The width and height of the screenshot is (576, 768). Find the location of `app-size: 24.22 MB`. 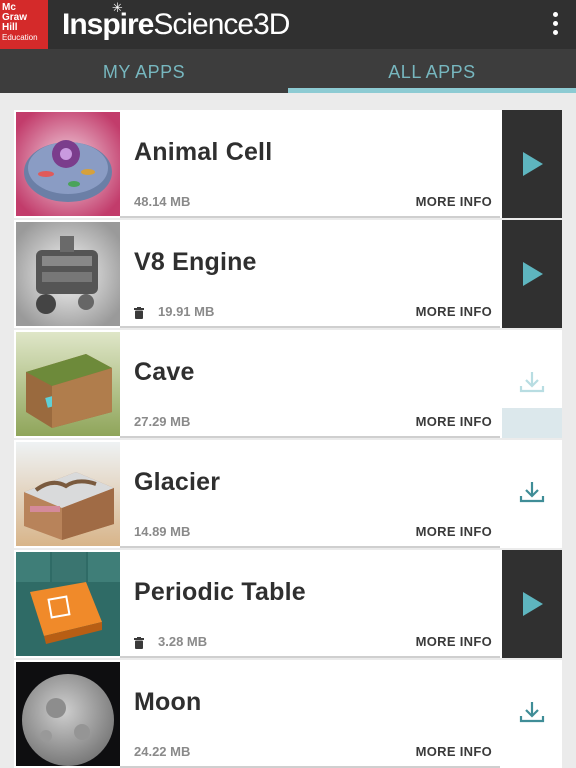

app-size: 24.22 MB is located at coordinates (162, 751).